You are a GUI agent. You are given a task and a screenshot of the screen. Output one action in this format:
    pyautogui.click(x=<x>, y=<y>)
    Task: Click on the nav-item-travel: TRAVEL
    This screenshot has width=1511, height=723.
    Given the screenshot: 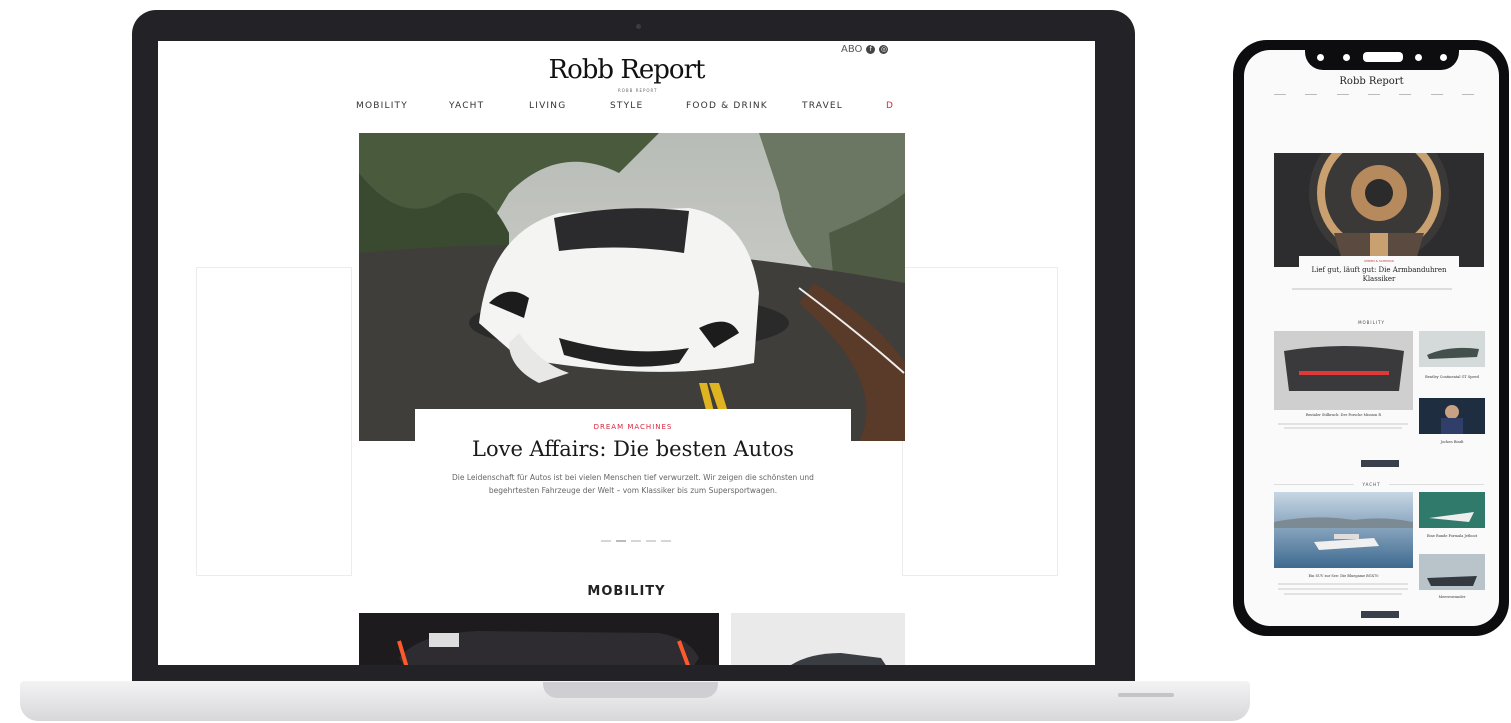 What is the action you would take?
    pyautogui.click(x=822, y=106)
    